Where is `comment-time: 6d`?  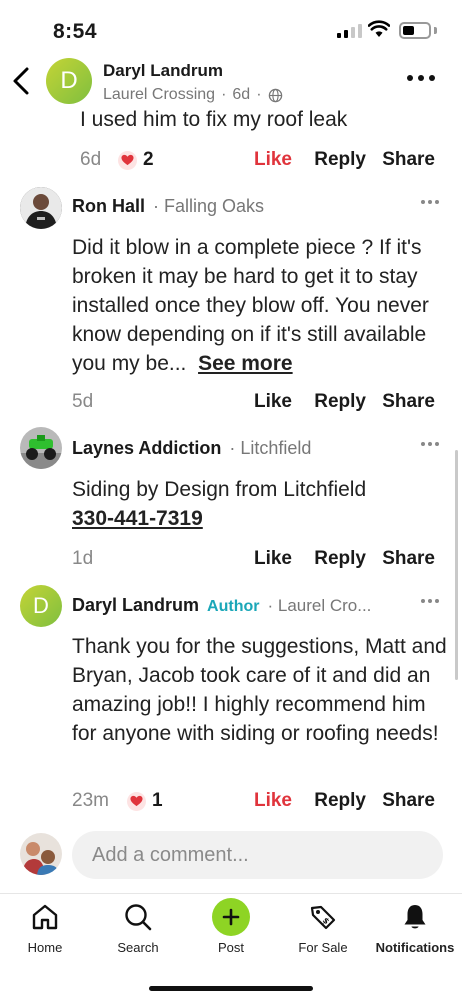 comment-time: 6d is located at coordinates (91, 159).